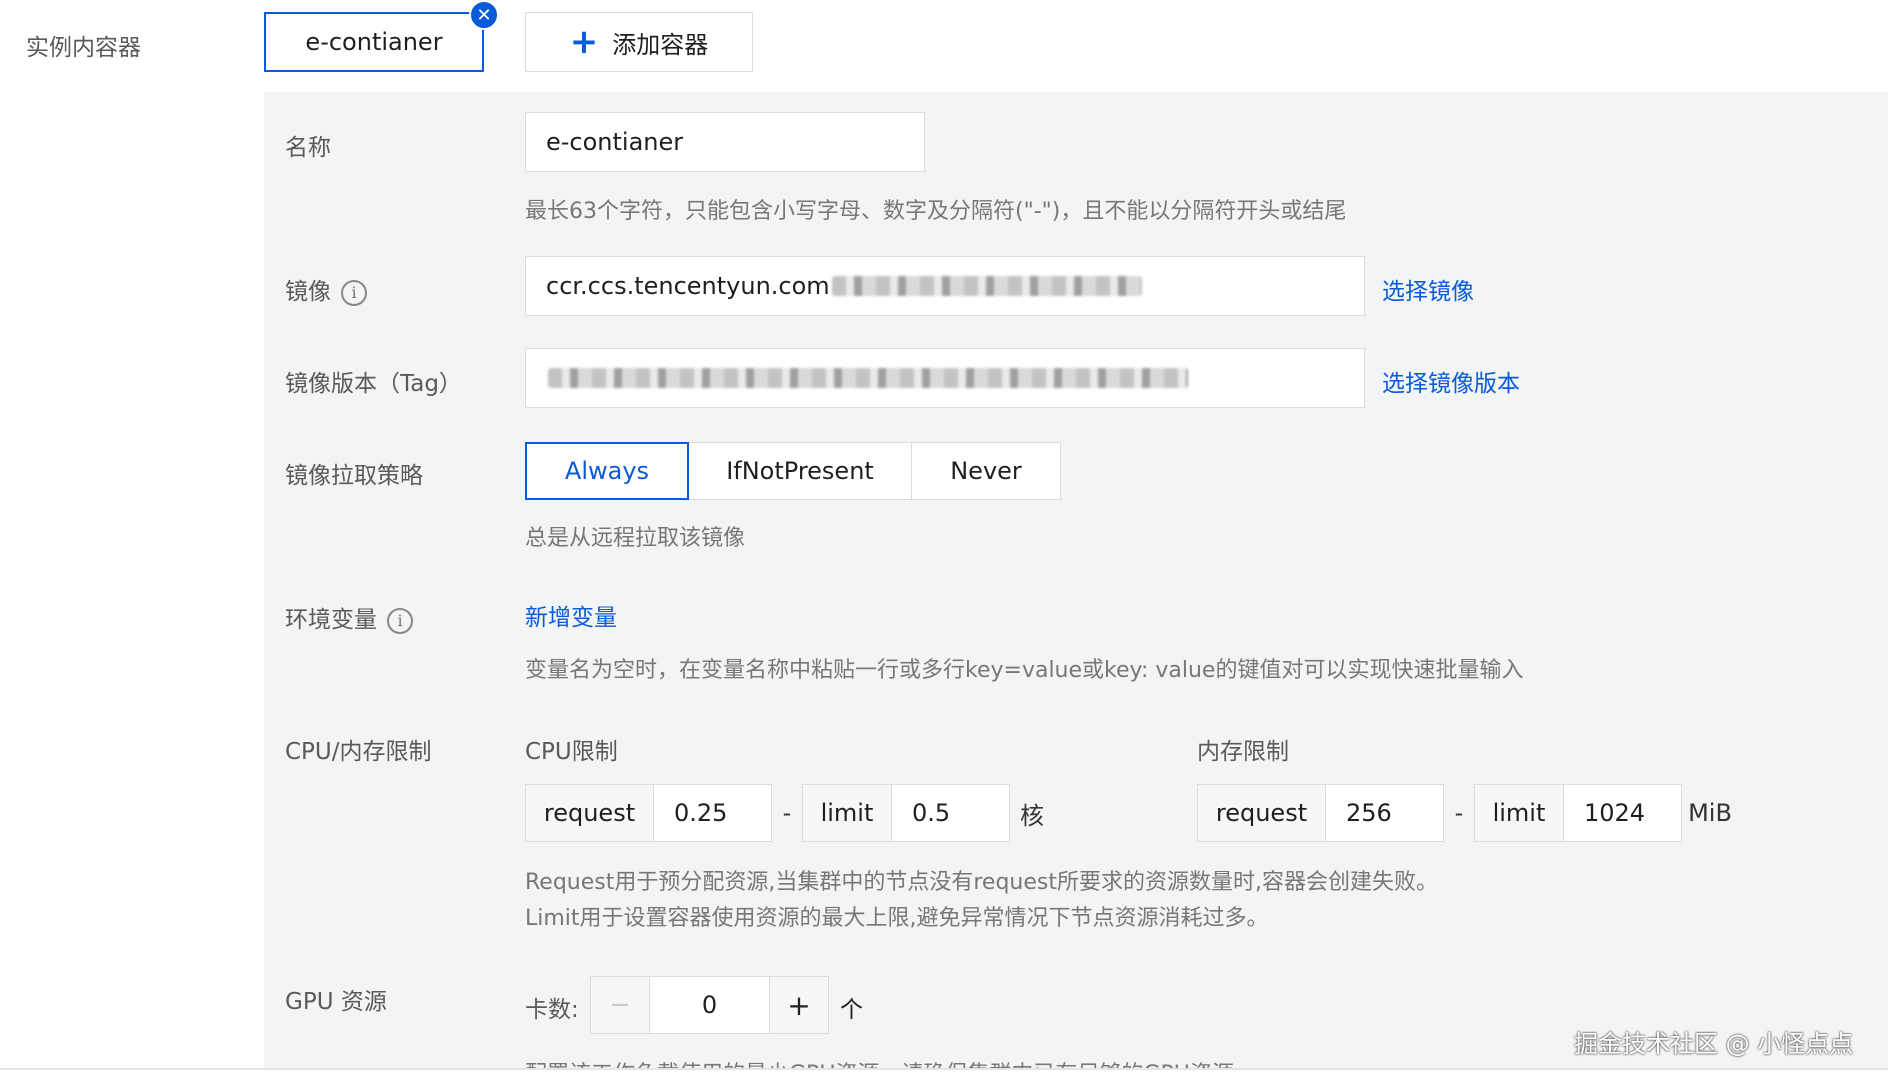  I want to click on name-input-value: e-contianer, so click(615, 142).